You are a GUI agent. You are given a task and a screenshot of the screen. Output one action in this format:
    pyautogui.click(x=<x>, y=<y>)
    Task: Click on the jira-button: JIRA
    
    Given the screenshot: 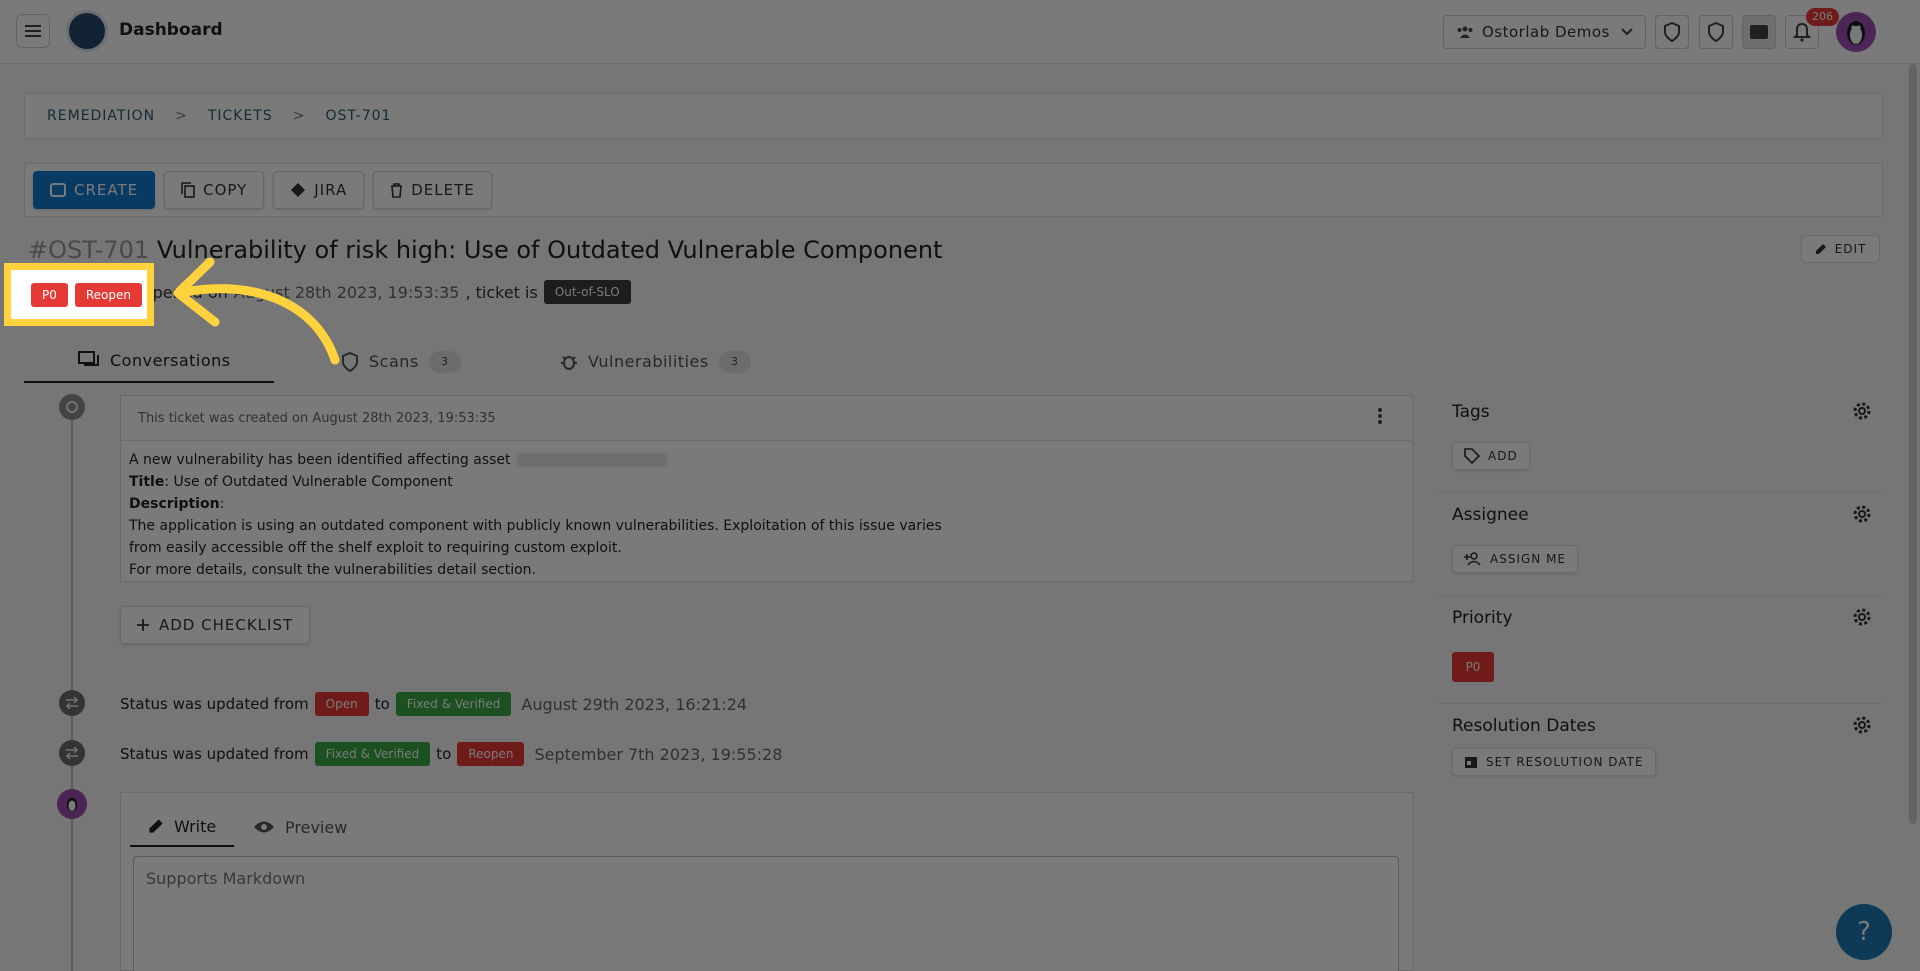 What is the action you would take?
    pyautogui.click(x=319, y=190)
    